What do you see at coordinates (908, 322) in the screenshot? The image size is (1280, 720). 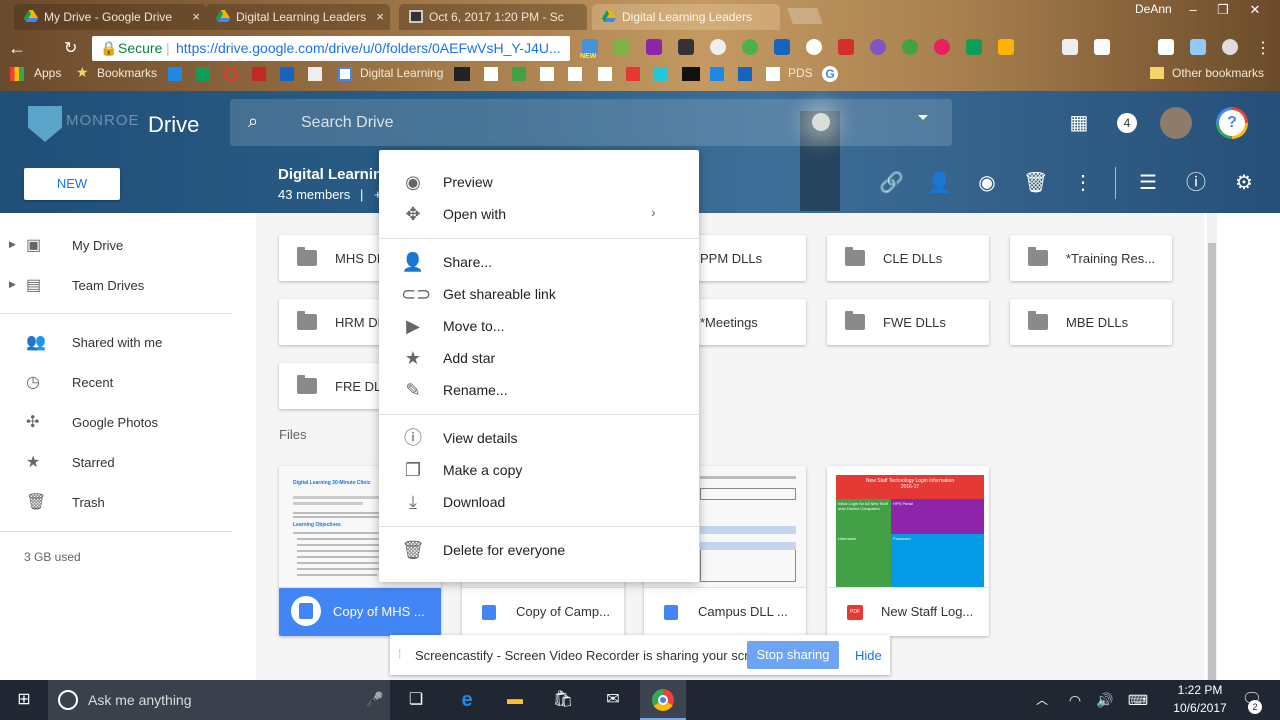 I see `folder-card: FWE DLLs` at bounding box center [908, 322].